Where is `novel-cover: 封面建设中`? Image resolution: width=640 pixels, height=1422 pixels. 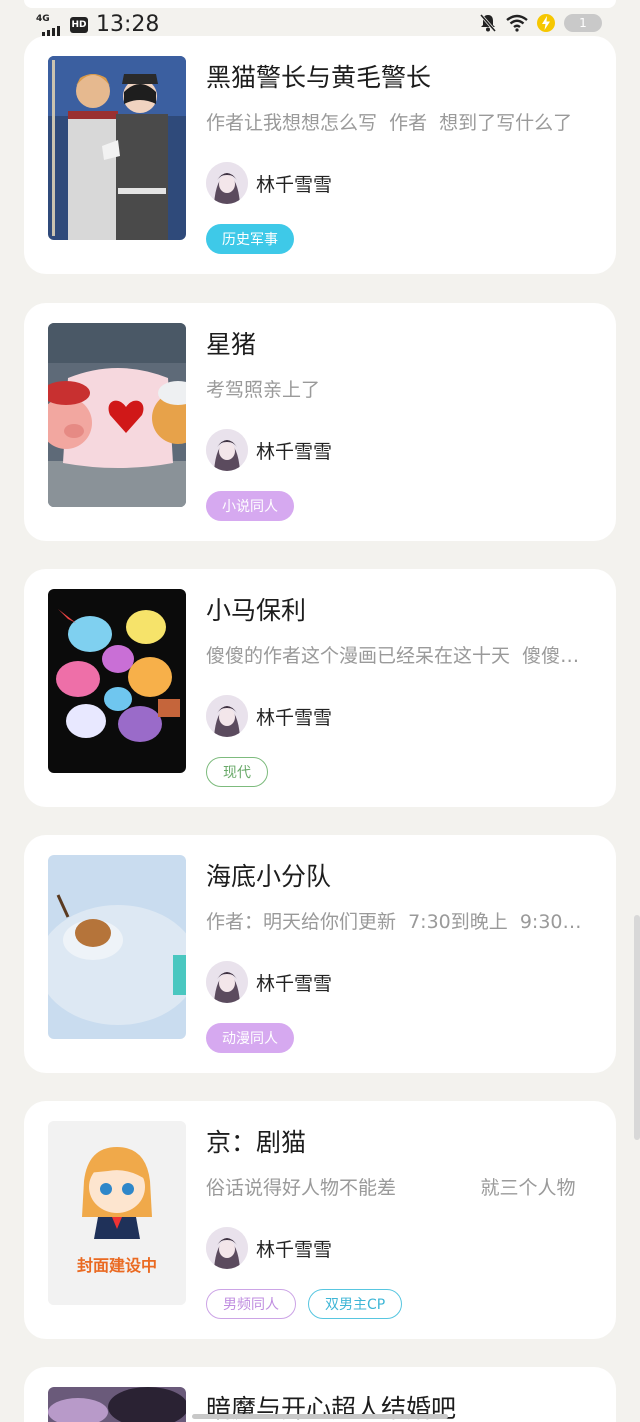
novel-cover: 封面建设中 is located at coordinates (117, 1213).